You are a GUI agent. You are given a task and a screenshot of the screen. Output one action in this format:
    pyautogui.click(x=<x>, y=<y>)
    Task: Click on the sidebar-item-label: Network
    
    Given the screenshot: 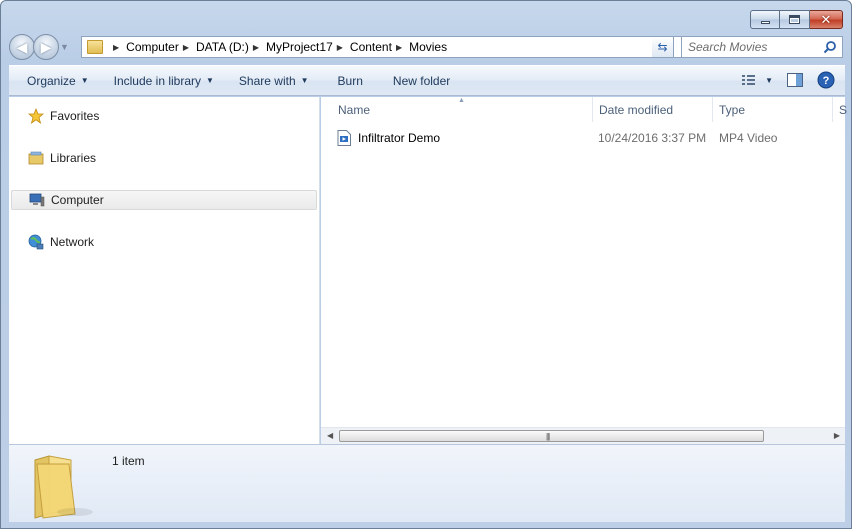 What is the action you would take?
    pyautogui.click(x=72, y=242)
    